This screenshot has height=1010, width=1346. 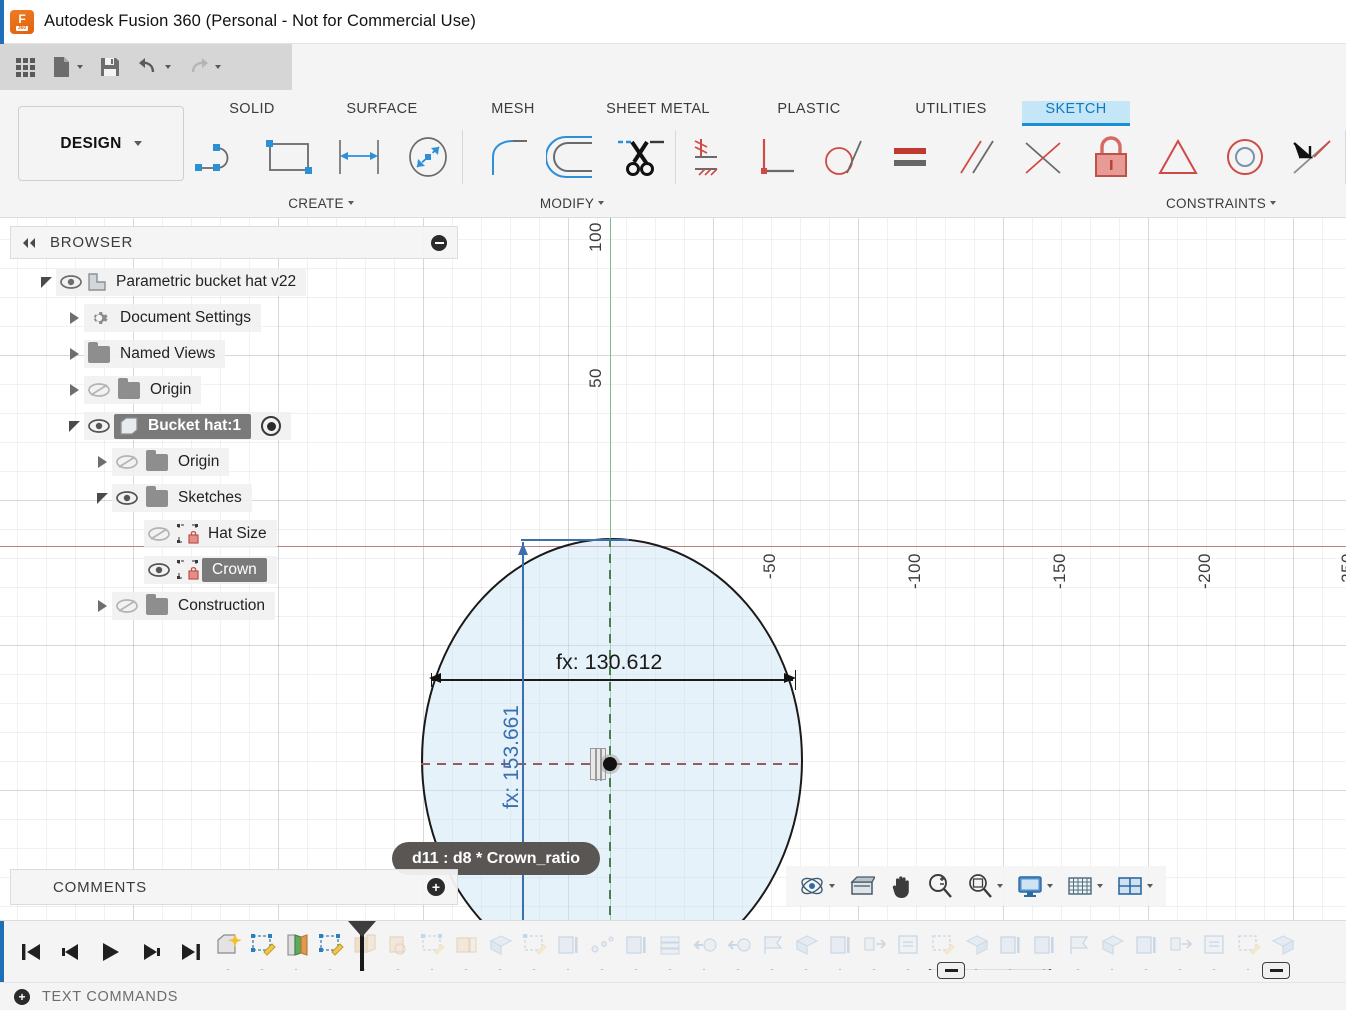 What do you see at coordinates (673, 996) in the screenshot?
I see `text-commands-bar: + TEXT COMMANDS` at bounding box center [673, 996].